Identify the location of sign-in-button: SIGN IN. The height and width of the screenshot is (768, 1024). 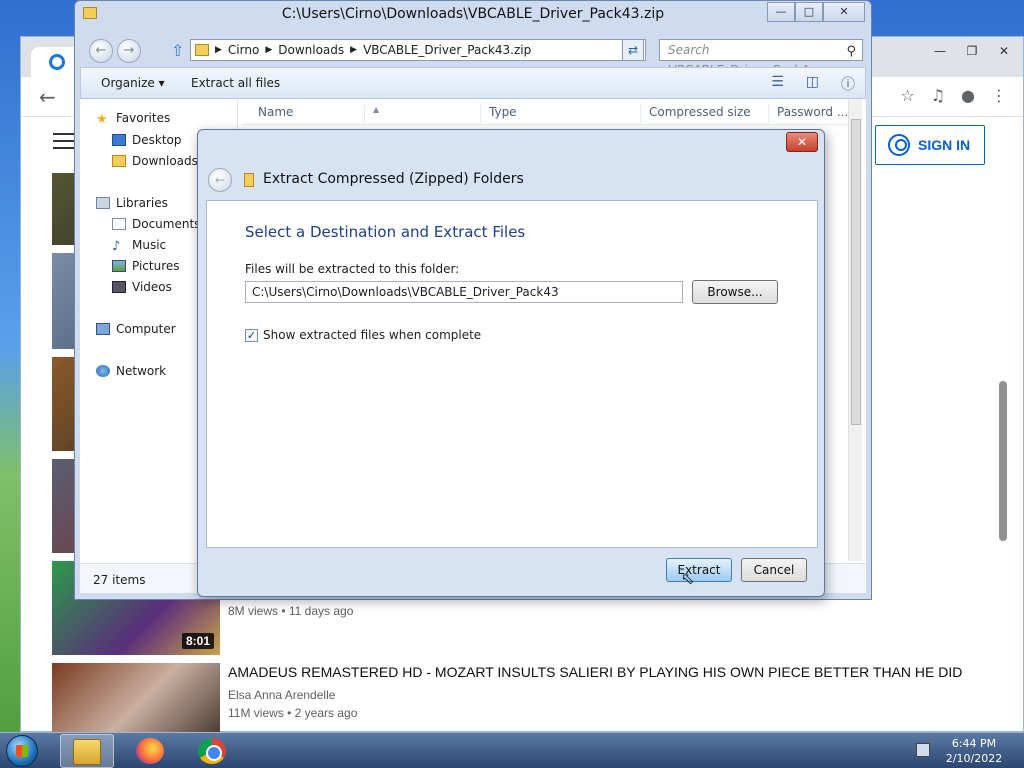
(930, 145).